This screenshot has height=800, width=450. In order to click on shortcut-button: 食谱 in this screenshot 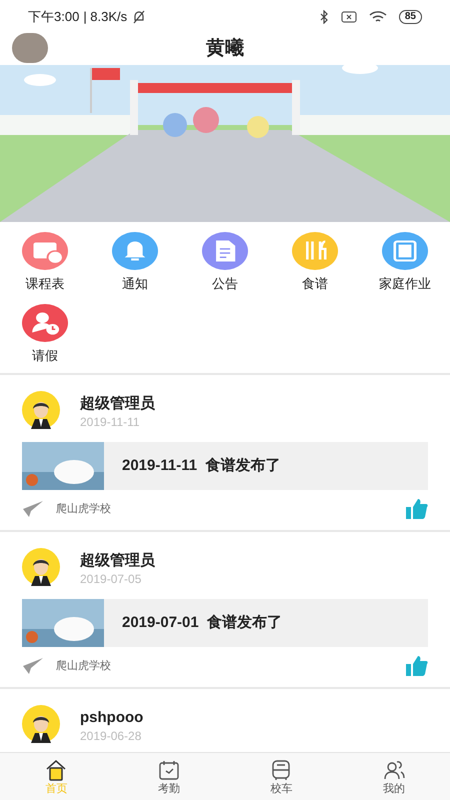, I will do `click(315, 263)`.